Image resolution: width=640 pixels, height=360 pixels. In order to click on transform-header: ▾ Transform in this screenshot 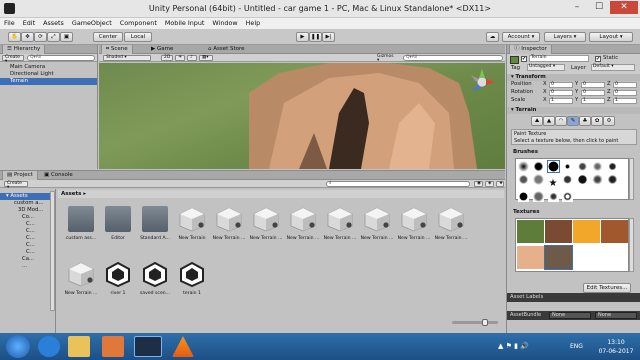, I will do `click(573, 77)`.